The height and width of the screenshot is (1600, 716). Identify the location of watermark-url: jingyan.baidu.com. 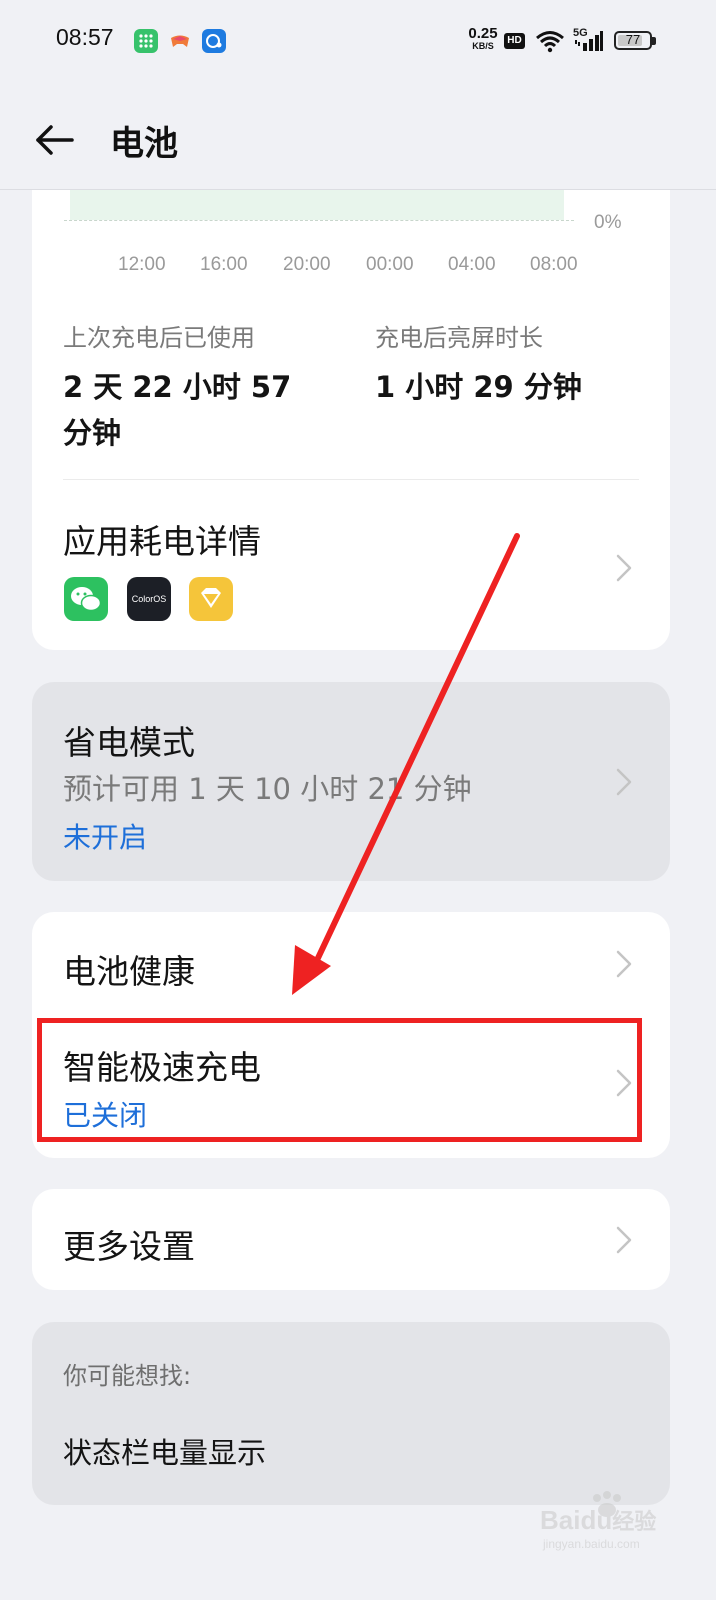
(591, 1544).